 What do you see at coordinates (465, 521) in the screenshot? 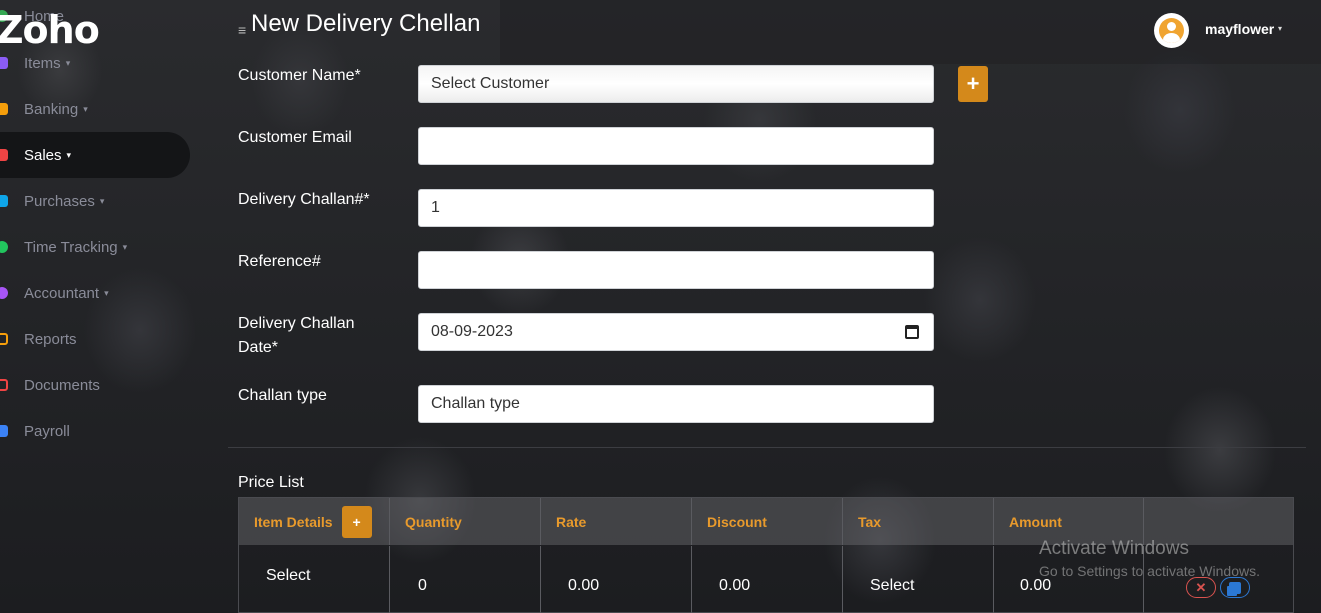
I see `column-header-quantity: Quantity` at bounding box center [465, 521].